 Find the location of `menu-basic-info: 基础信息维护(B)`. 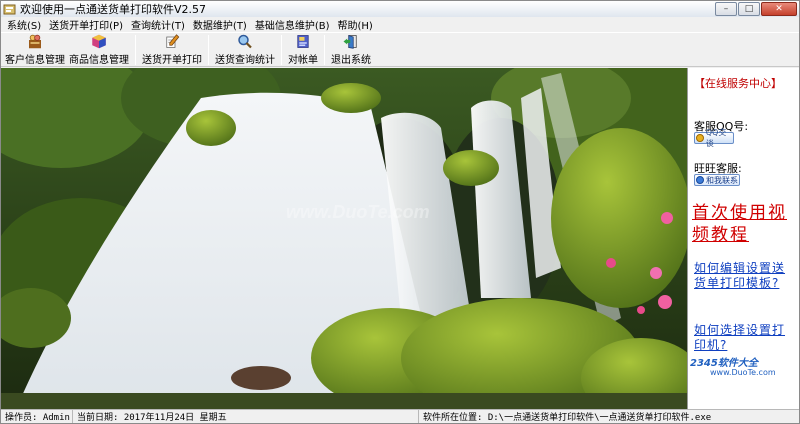

menu-basic-info: 基础信息维护(B) is located at coordinates (292, 24).